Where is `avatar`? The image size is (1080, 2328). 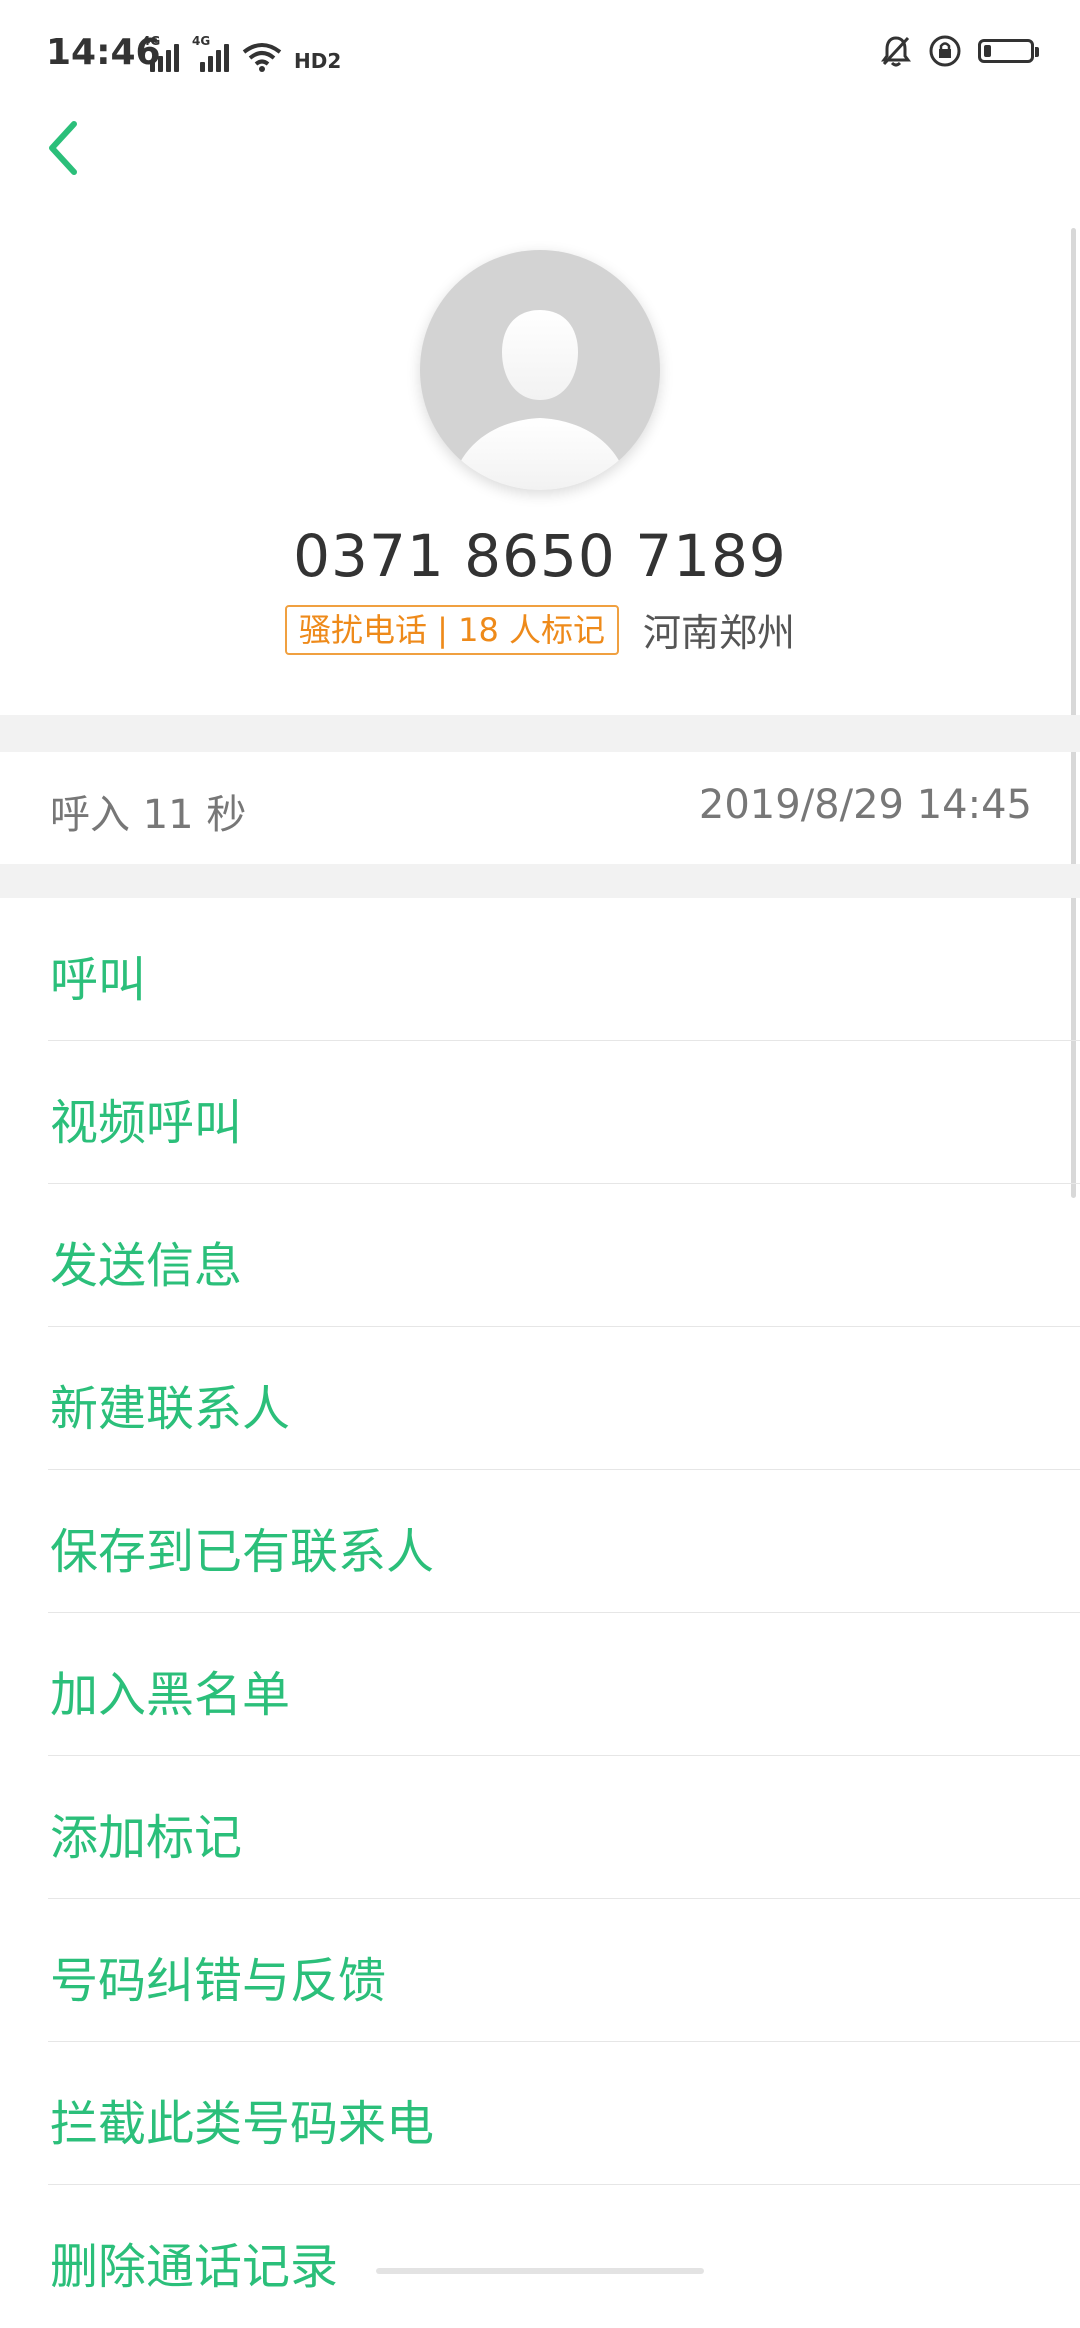 avatar is located at coordinates (540, 370).